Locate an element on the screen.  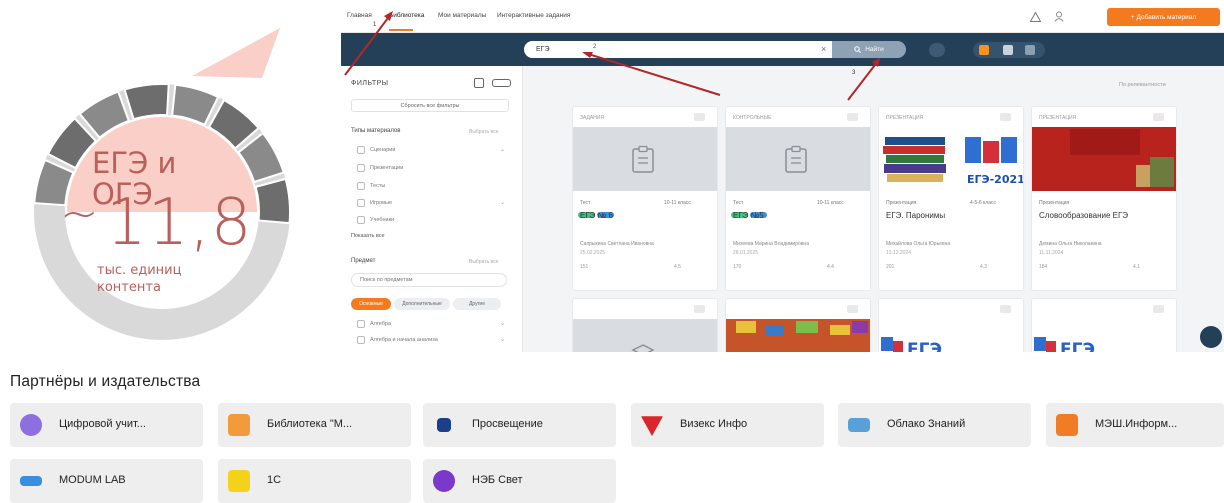
search-bar: 2 × Найти is located at coordinates (782, 49).